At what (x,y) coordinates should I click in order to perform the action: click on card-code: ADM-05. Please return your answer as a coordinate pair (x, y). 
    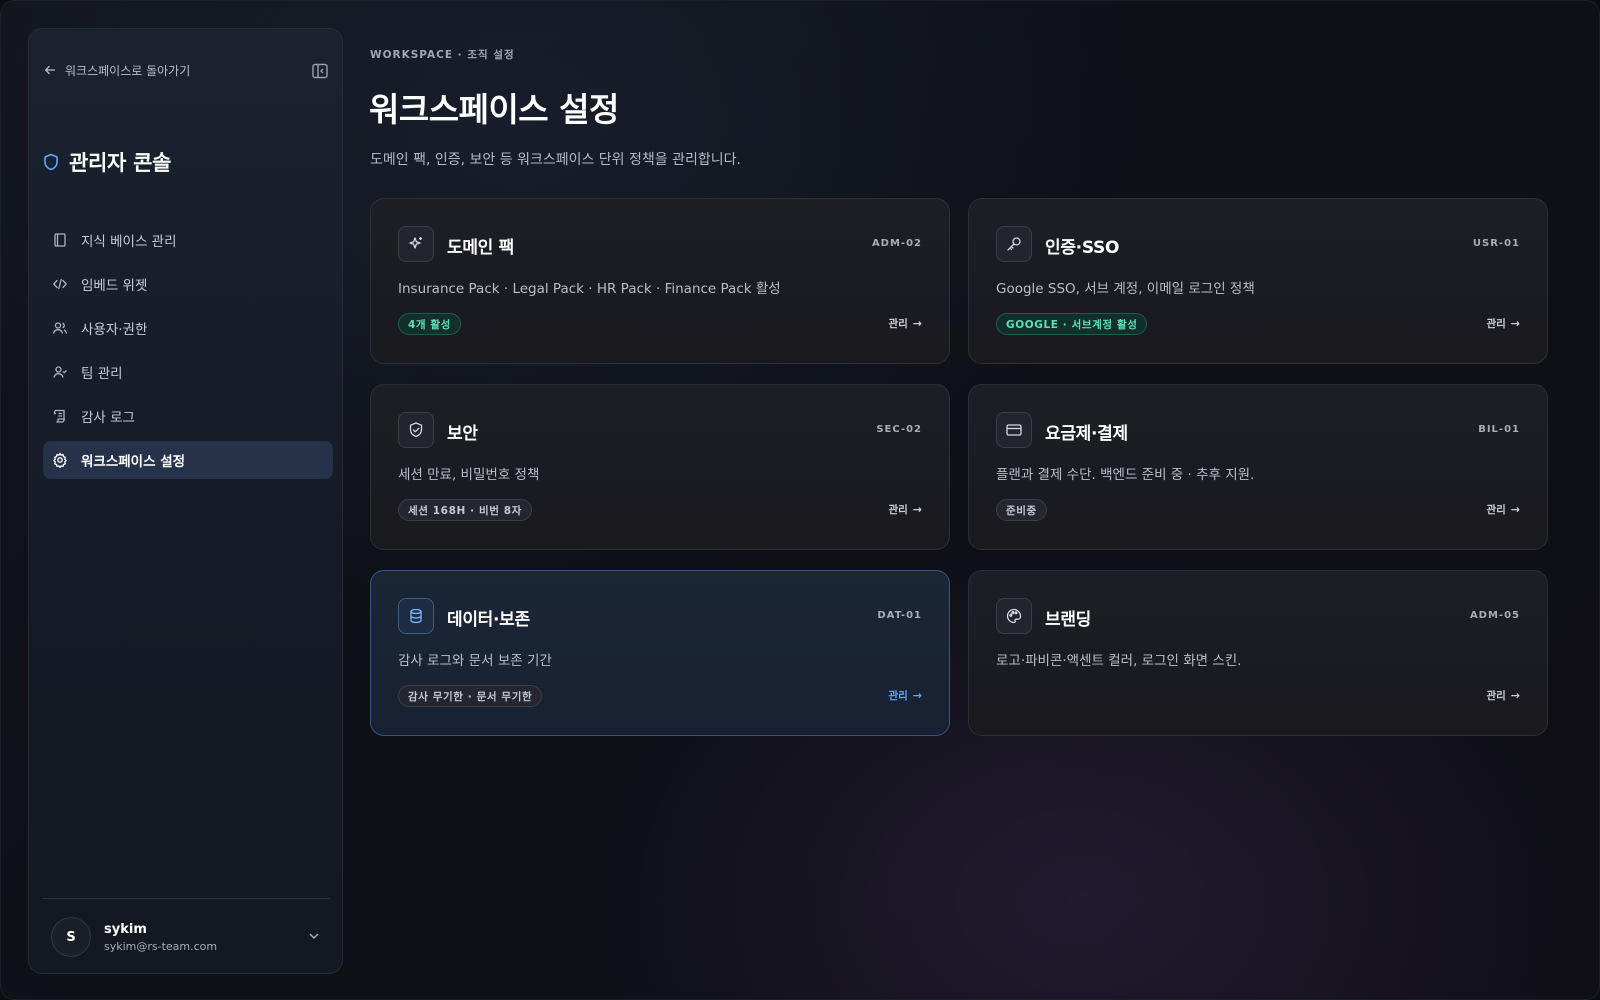
    Looking at the image, I should click on (1494, 615).